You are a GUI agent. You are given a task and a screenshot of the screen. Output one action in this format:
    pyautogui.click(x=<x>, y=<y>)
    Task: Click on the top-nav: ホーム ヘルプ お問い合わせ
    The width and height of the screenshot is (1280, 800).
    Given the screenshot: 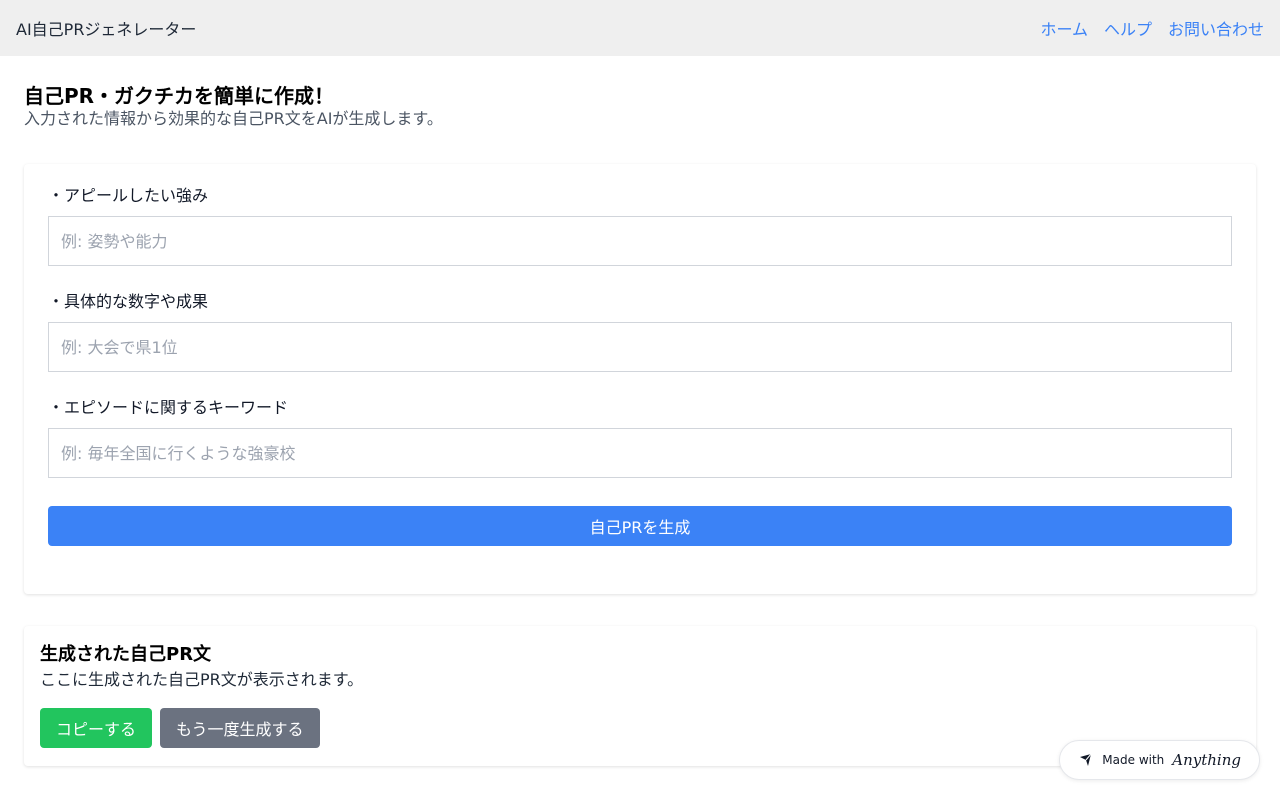 What is the action you would take?
    pyautogui.click(x=1152, y=28)
    